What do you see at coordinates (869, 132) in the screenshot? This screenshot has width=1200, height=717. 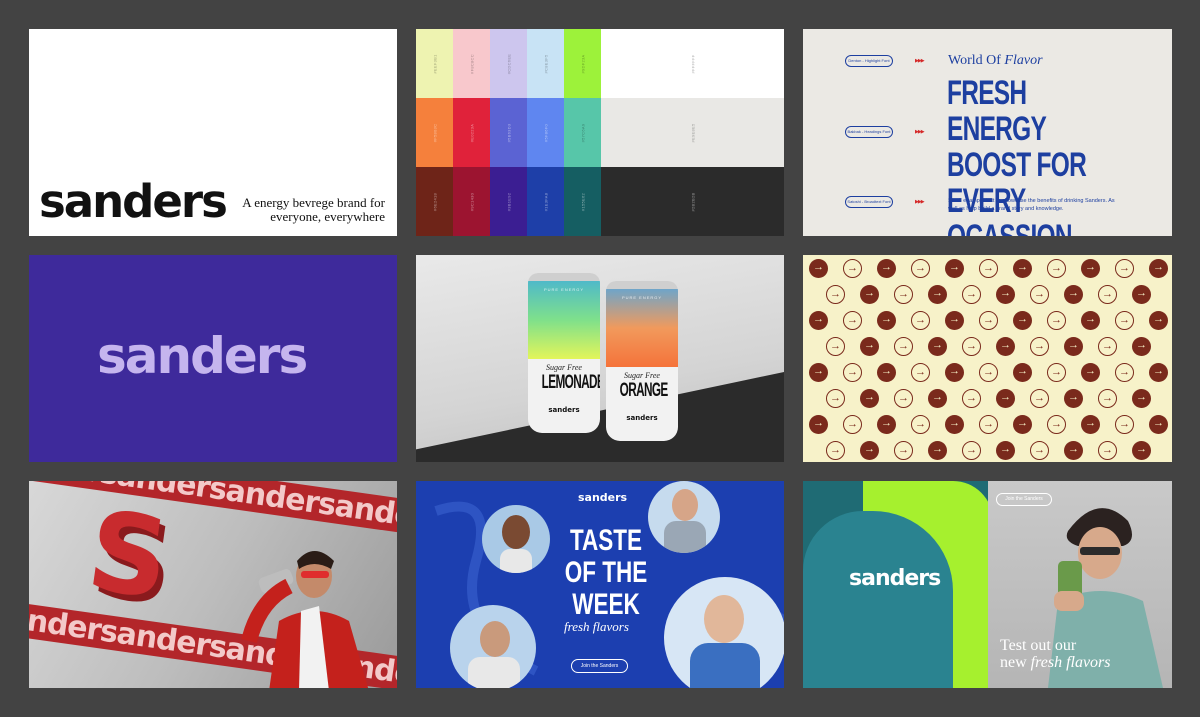 I see `font-pill-headings: Bakbak - Headings Font` at bounding box center [869, 132].